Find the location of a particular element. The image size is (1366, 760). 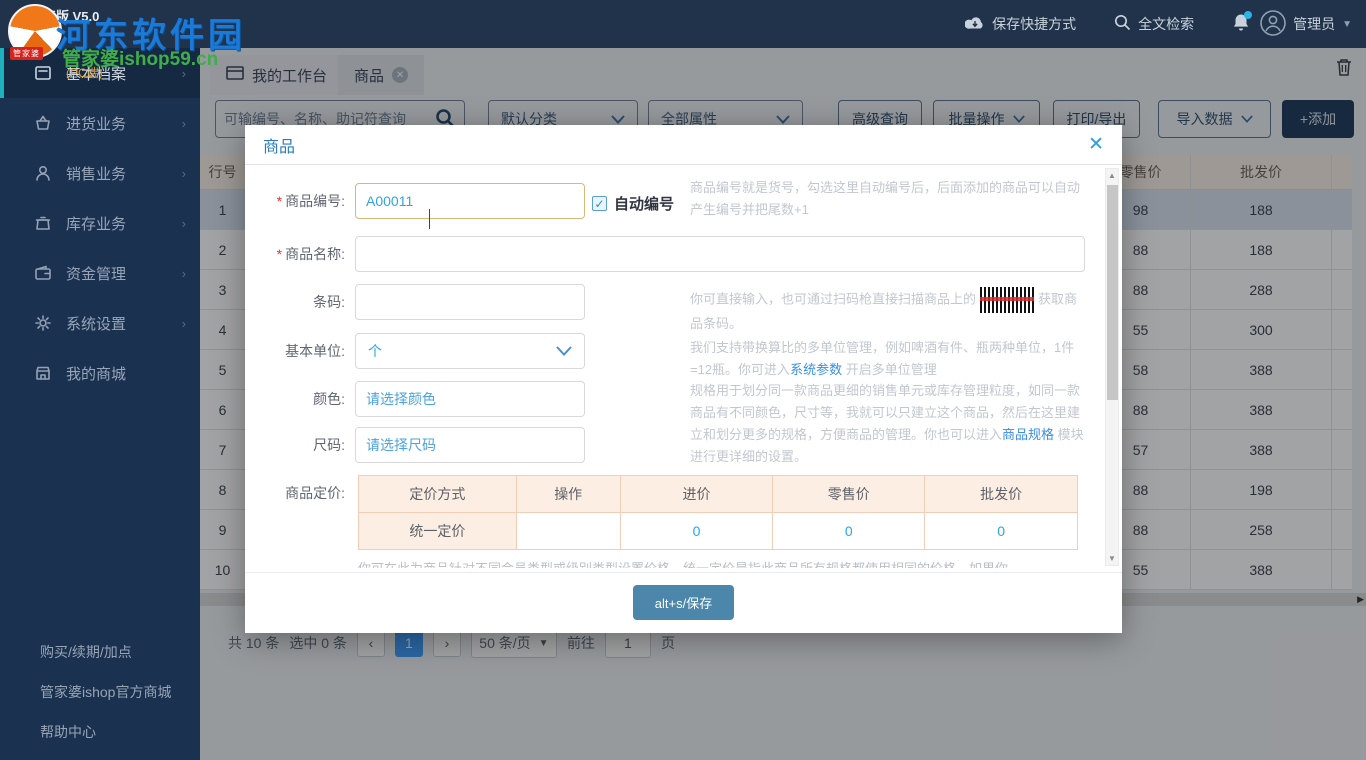

notification-dot is located at coordinates (1248, 15).